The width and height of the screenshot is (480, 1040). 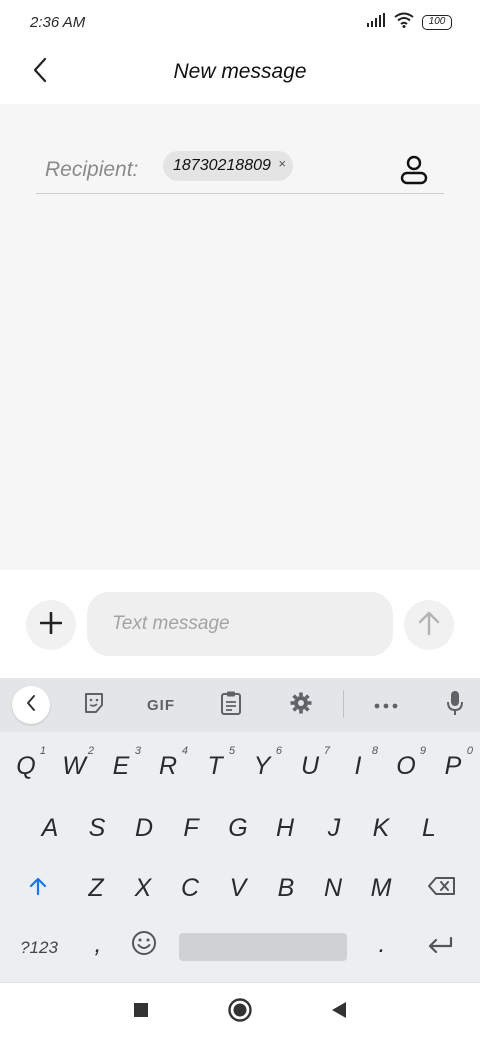 What do you see at coordinates (382, 944) in the screenshot?
I see `period-key: .` at bounding box center [382, 944].